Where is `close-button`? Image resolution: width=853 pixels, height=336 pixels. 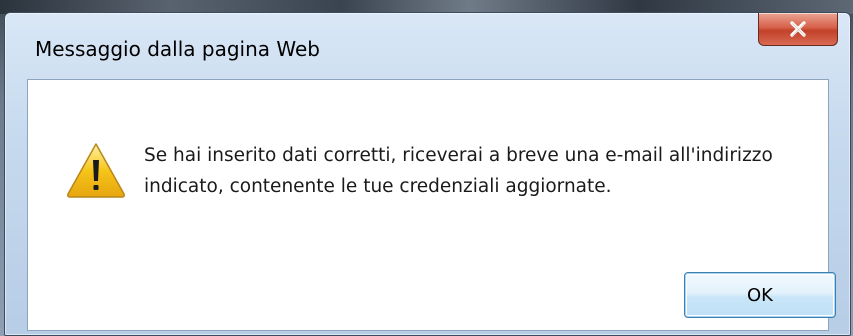
close-button is located at coordinates (798, 29).